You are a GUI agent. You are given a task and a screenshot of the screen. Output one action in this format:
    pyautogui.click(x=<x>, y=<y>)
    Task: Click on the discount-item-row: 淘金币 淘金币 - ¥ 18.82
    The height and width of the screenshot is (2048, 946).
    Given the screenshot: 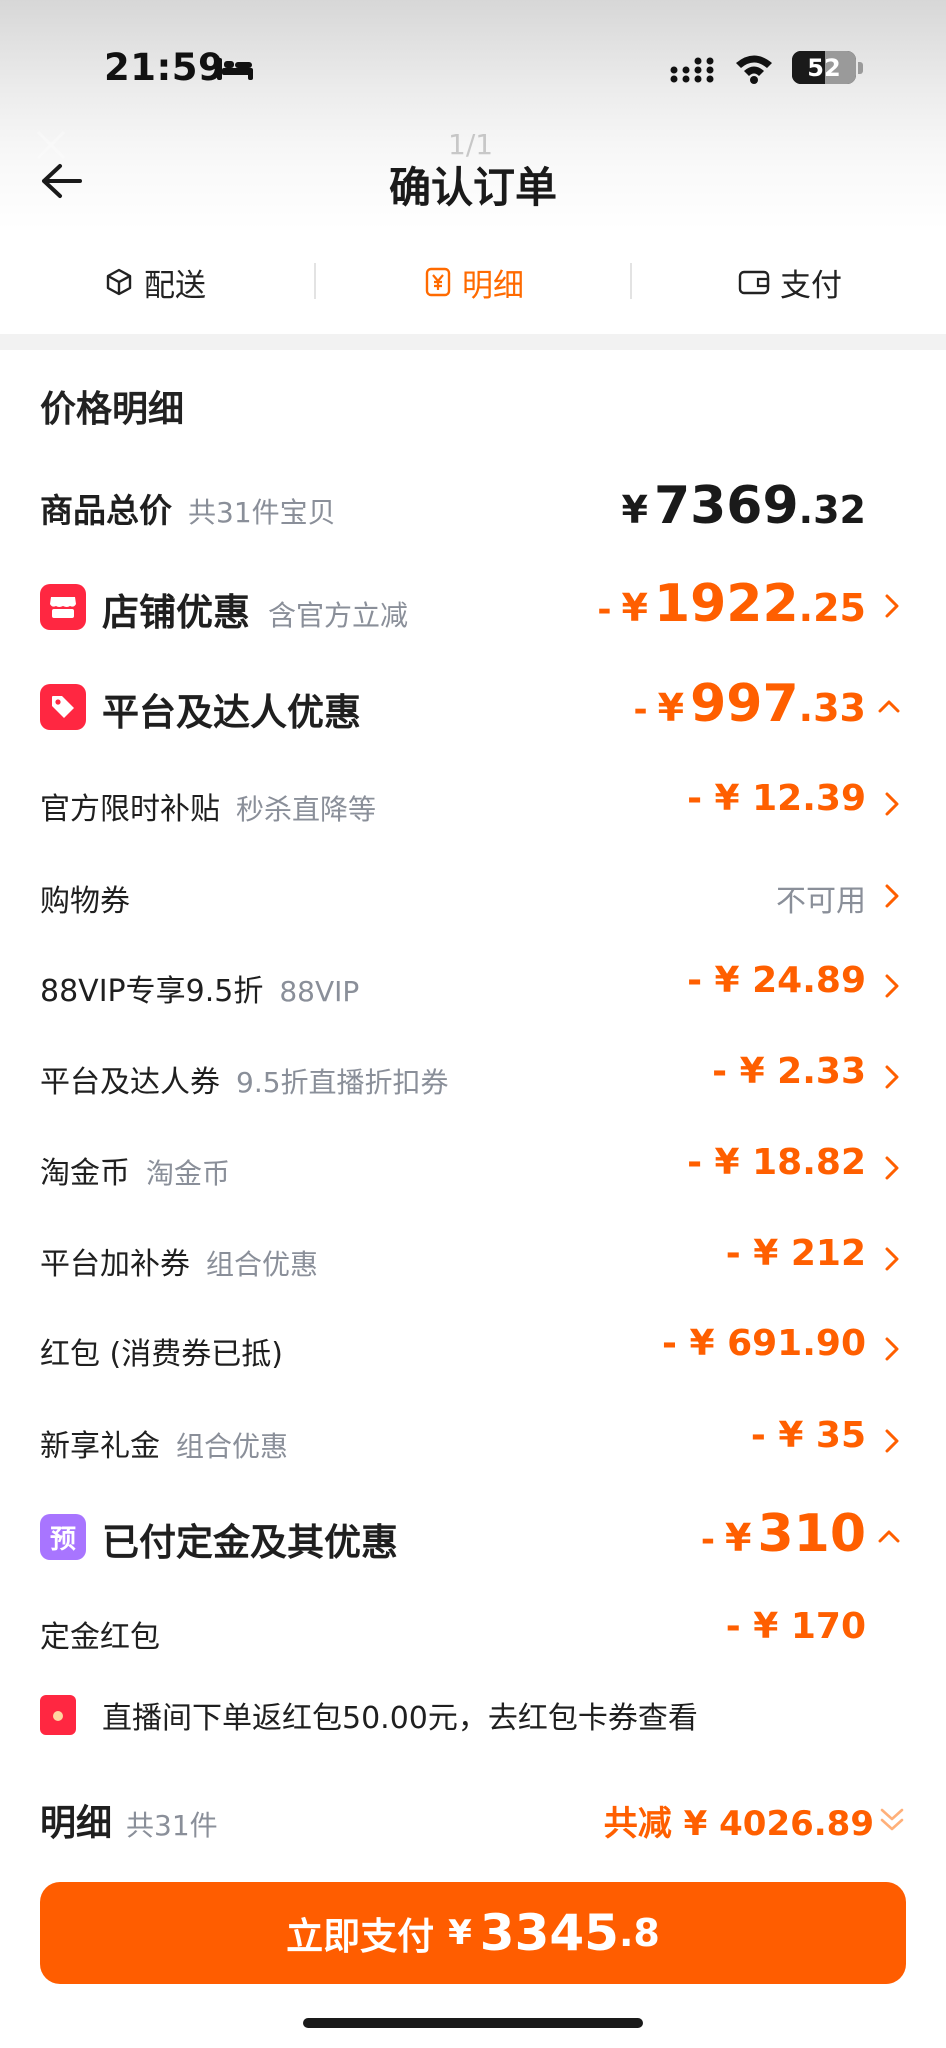 What is the action you would take?
    pyautogui.click(x=473, y=1167)
    